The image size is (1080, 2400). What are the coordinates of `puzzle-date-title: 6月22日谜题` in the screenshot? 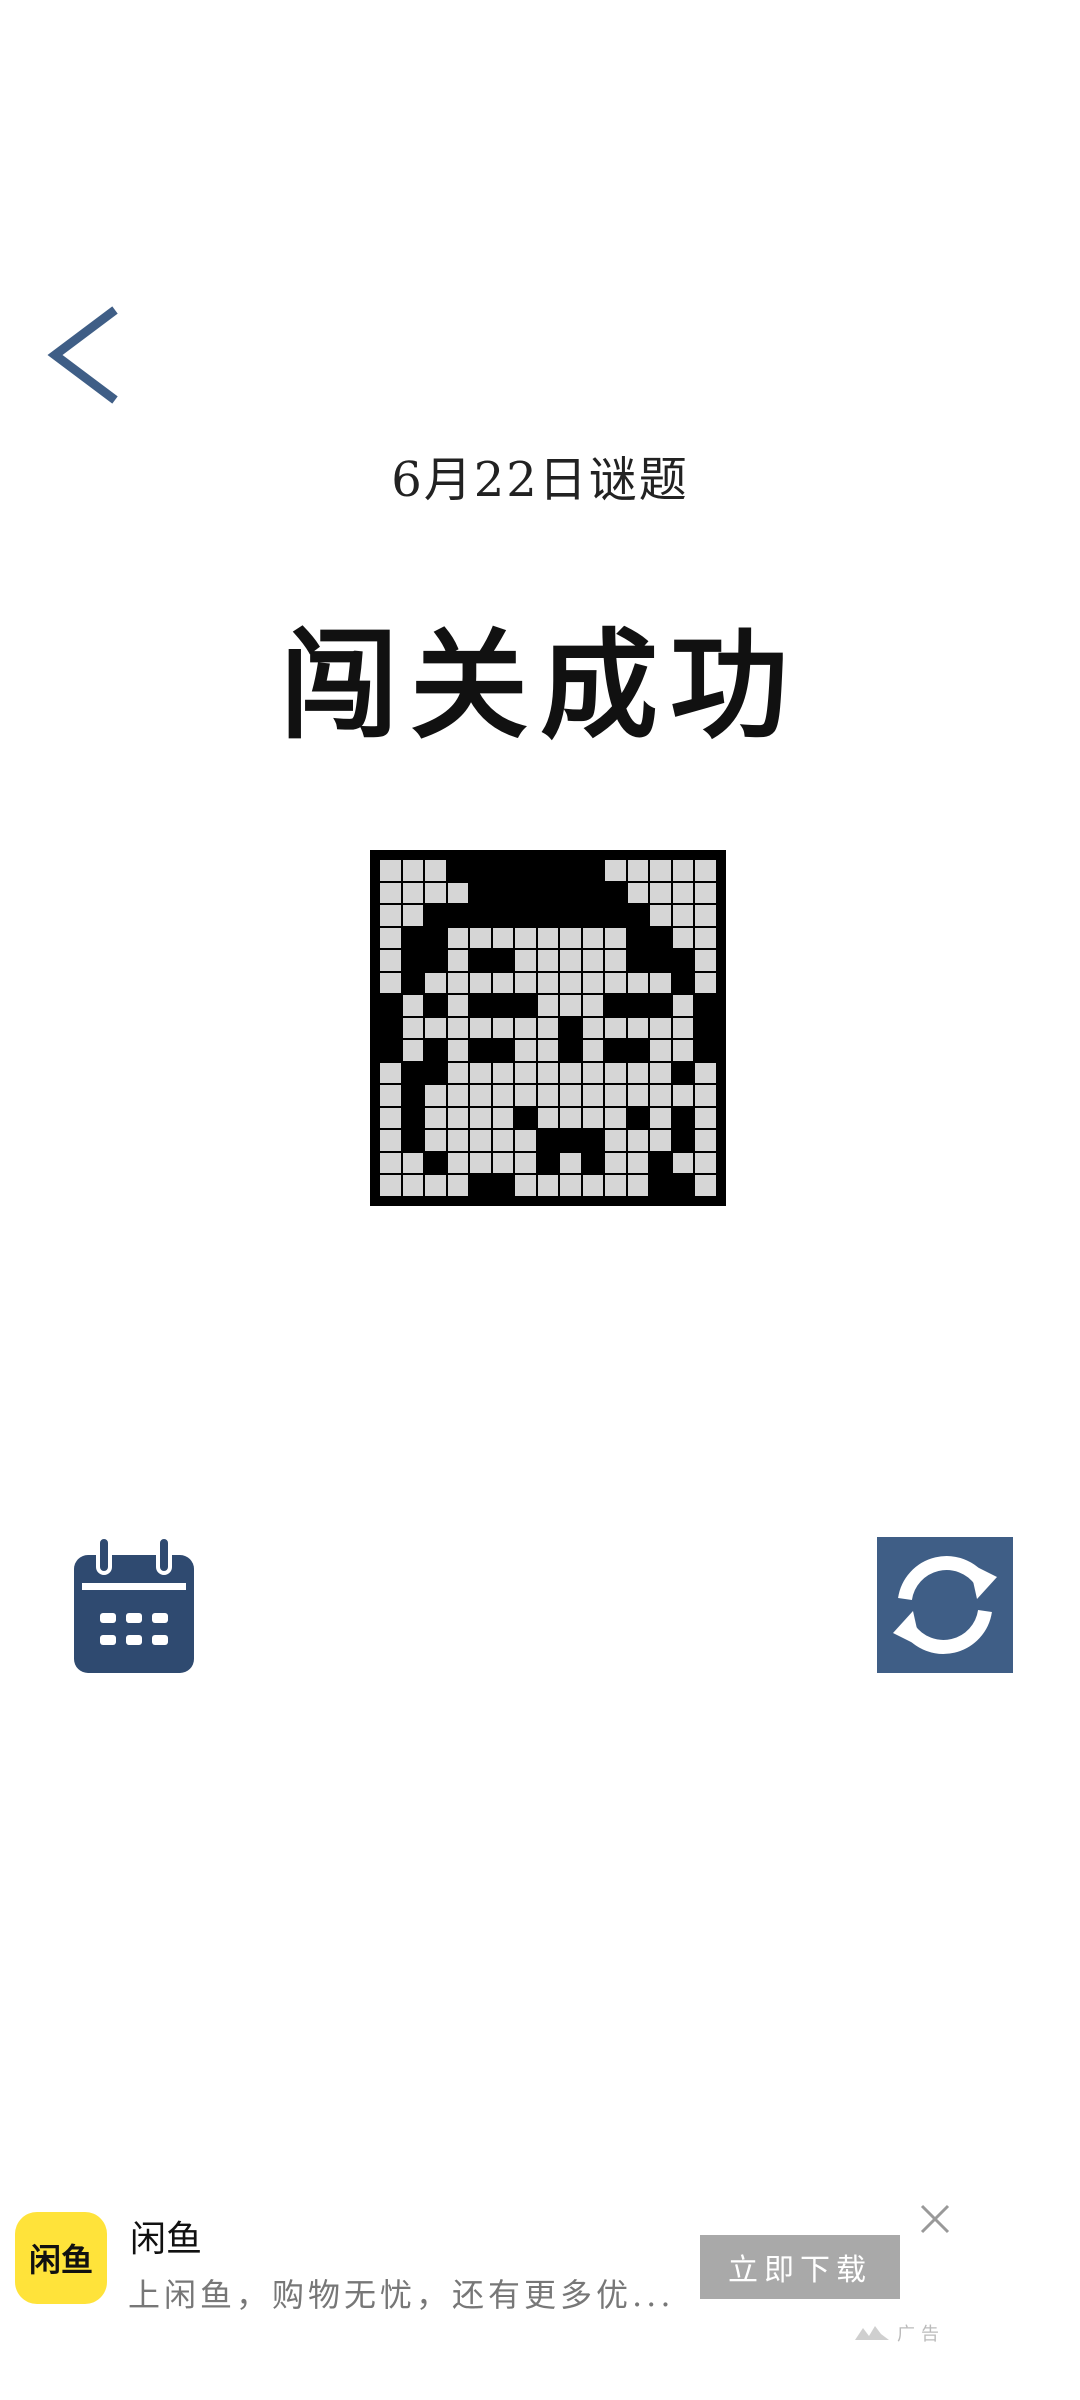 It's located at (540, 480).